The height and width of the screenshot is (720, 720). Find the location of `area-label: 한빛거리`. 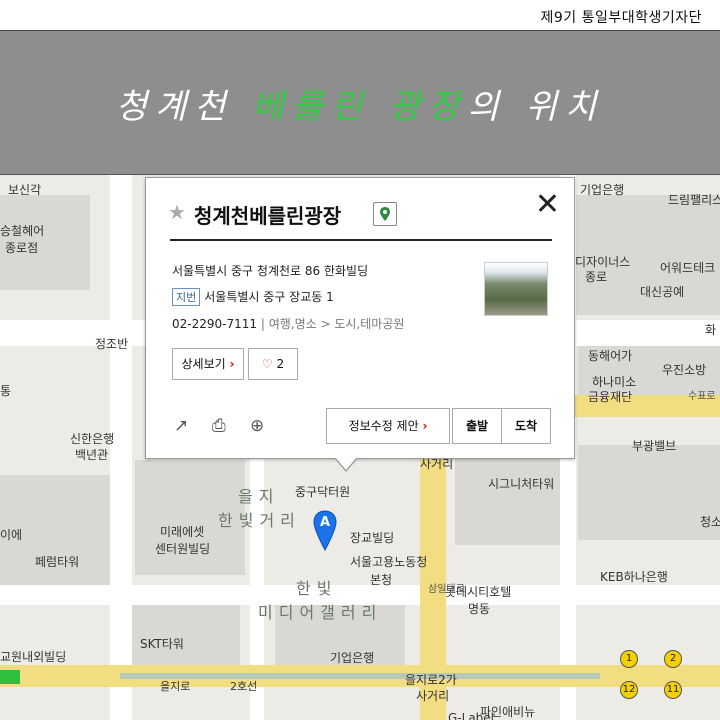

area-label: 한빛거리 is located at coordinates (259, 520).